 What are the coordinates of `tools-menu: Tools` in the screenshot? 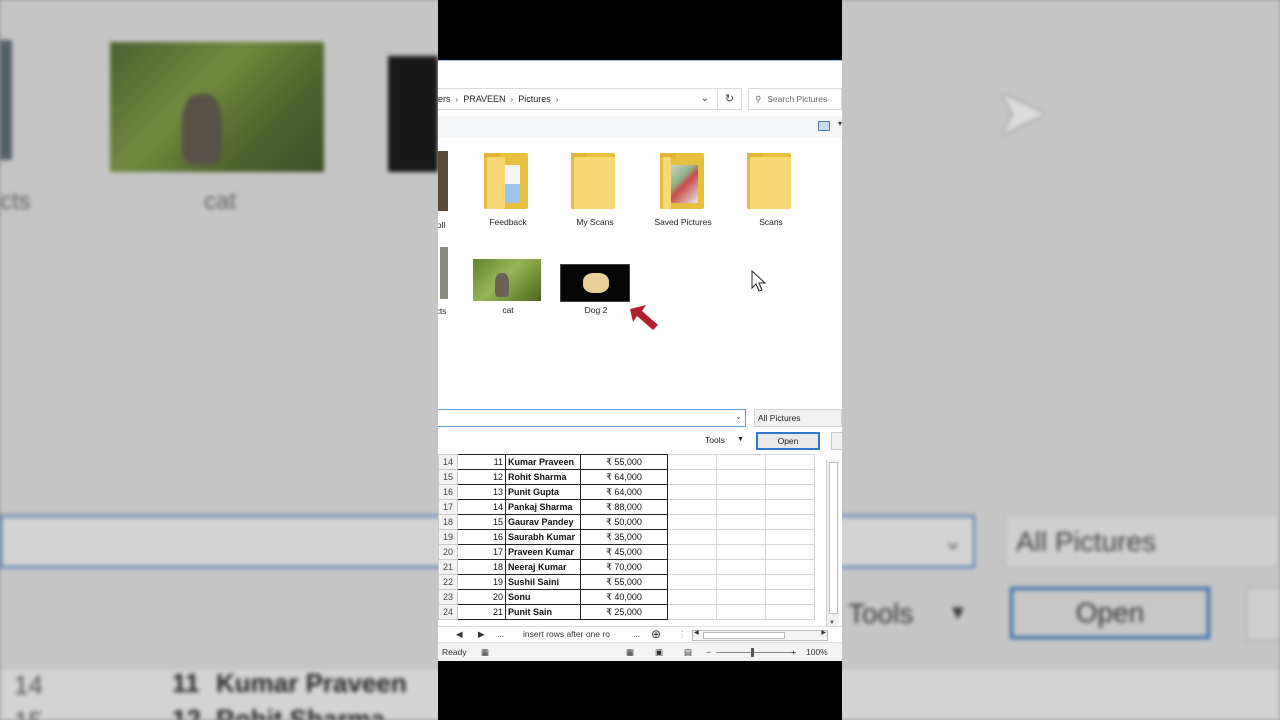 It's located at (715, 440).